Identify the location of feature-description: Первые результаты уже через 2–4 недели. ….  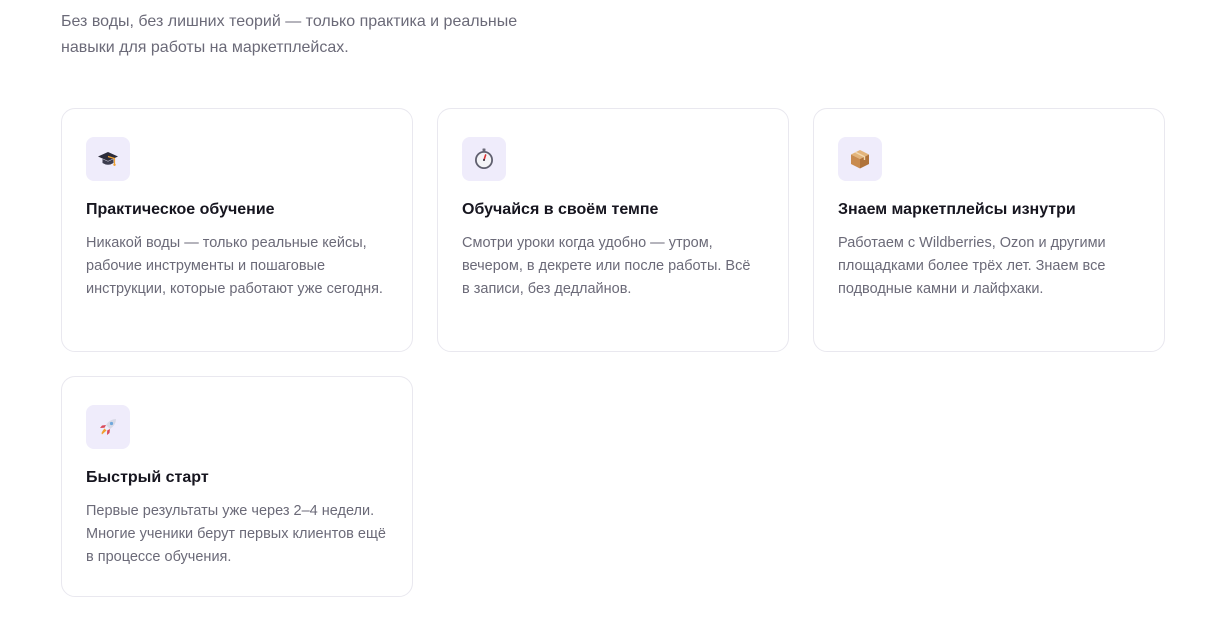
(236, 534).